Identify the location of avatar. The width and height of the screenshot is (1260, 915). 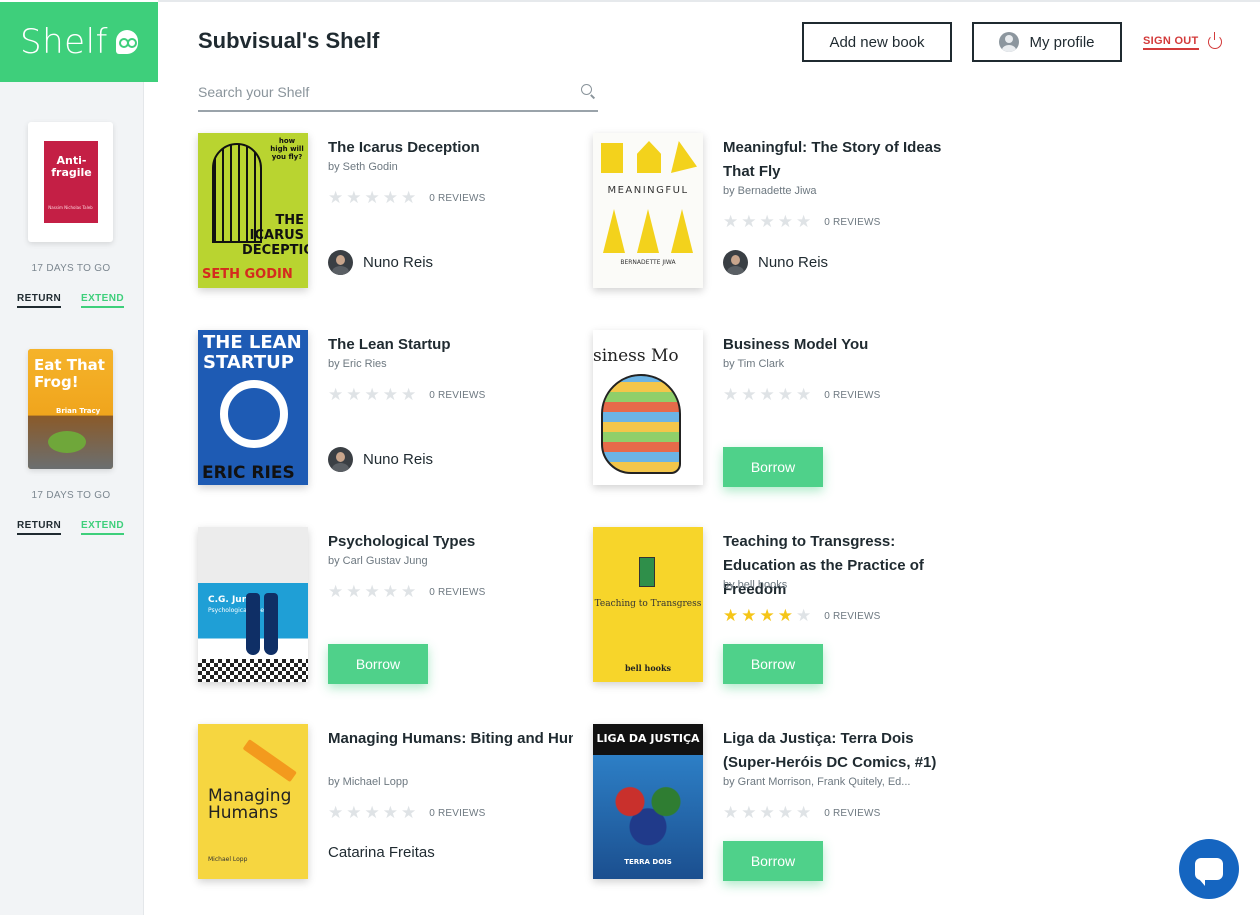
(340, 459).